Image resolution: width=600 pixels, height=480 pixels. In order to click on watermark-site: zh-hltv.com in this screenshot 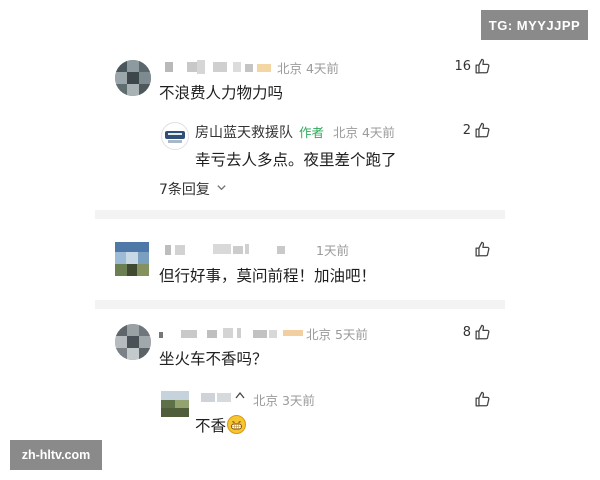, I will do `click(56, 455)`.